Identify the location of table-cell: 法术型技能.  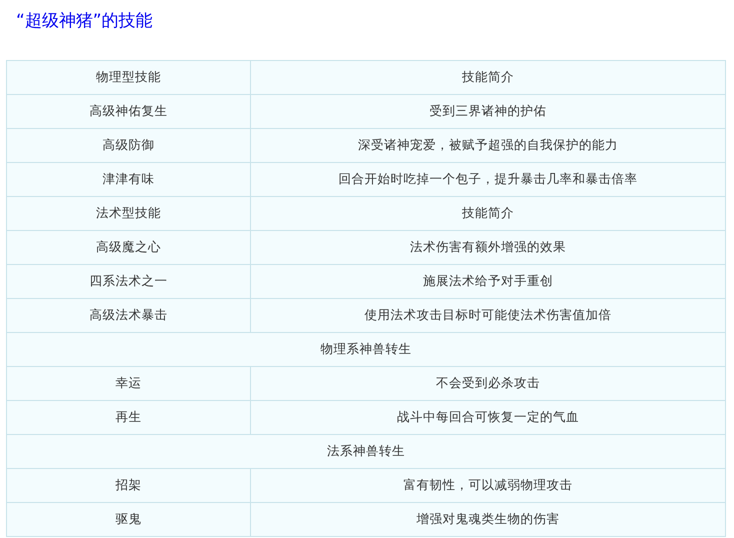
(128, 213).